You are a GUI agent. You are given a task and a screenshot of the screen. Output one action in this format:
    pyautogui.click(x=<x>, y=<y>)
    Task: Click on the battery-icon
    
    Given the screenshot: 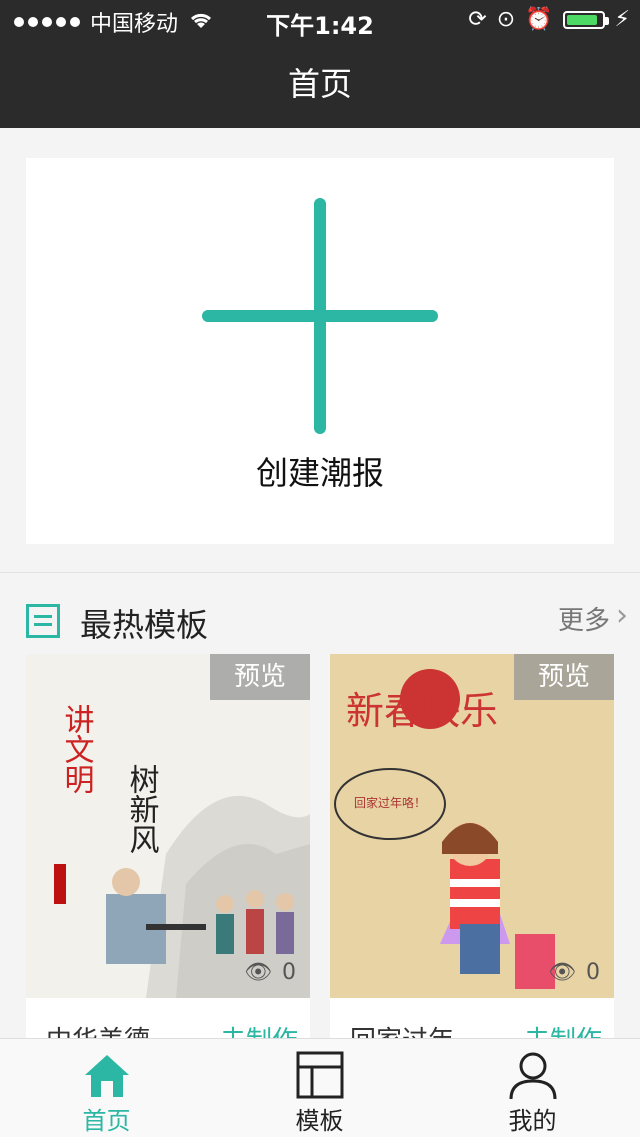 What is the action you would take?
    pyautogui.click(x=585, y=19)
    